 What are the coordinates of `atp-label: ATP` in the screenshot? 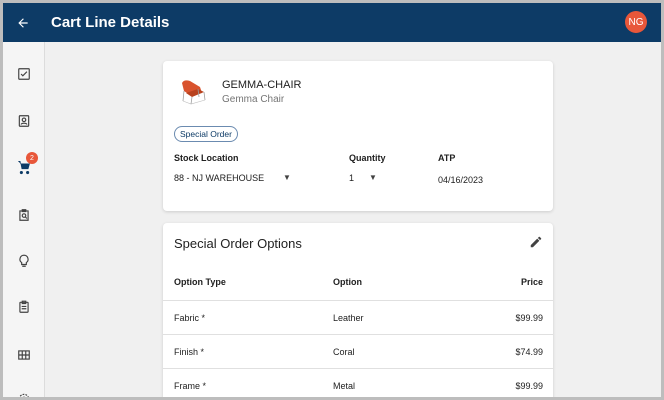 It's located at (447, 158).